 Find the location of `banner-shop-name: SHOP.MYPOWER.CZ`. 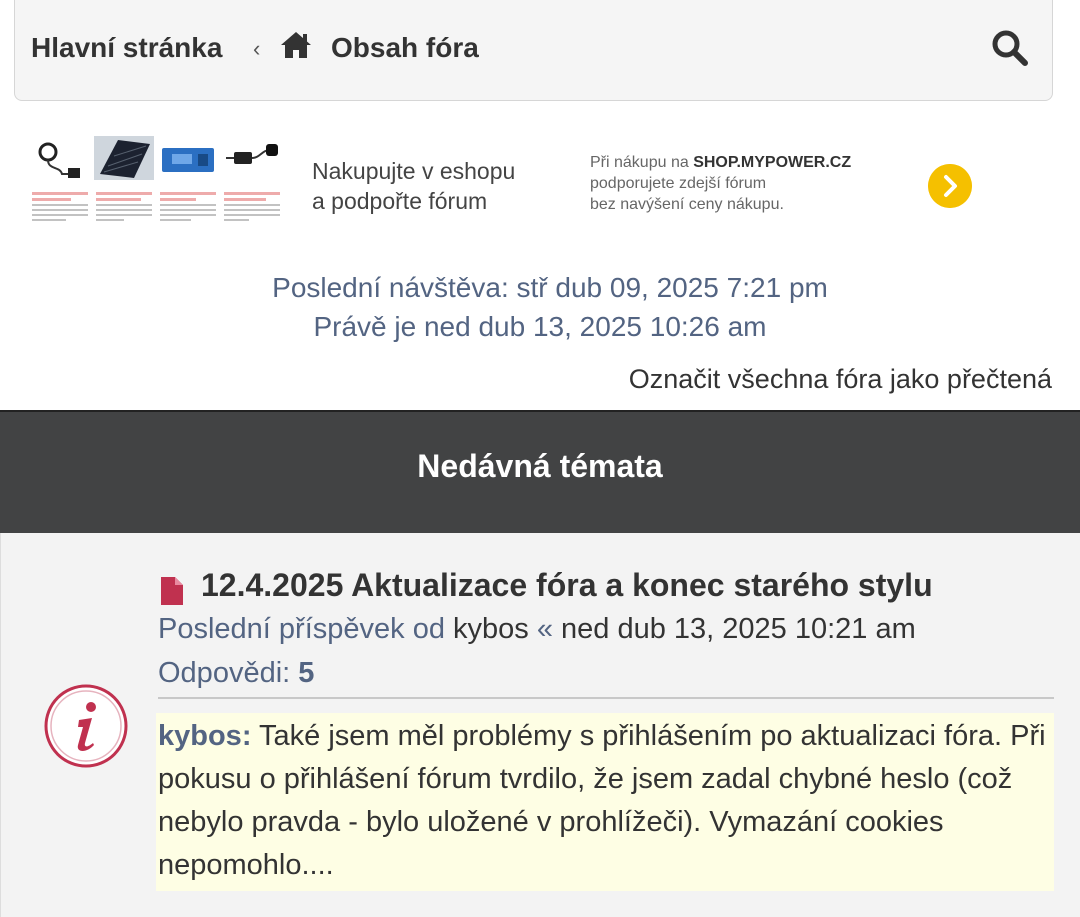

banner-shop-name: SHOP.MYPOWER.CZ is located at coordinates (772, 162).